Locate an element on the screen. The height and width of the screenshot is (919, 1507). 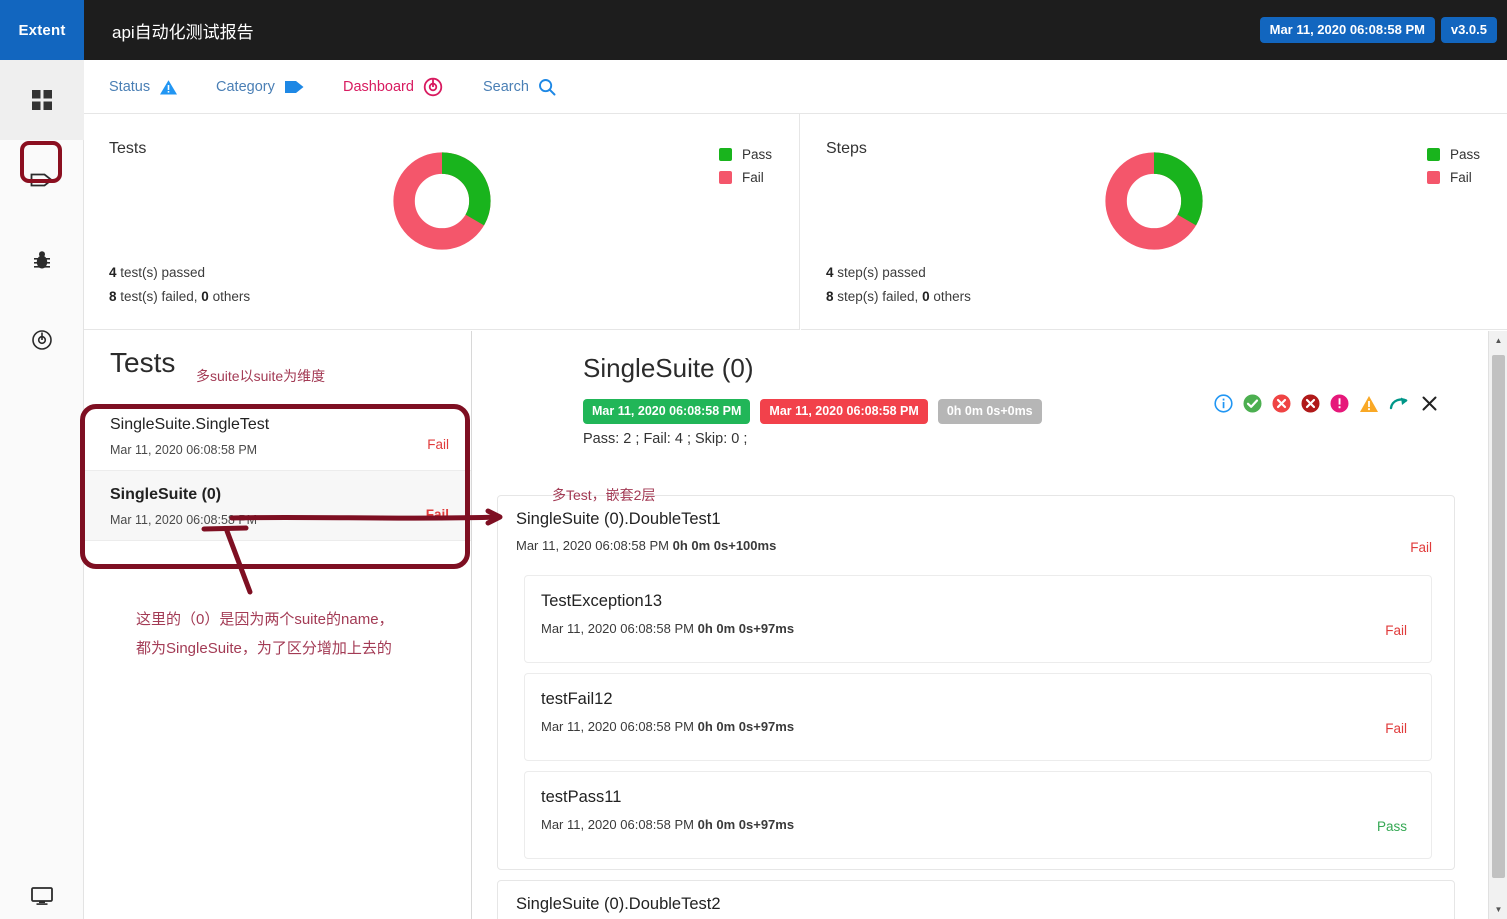
tests-others-count: 0 is located at coordinates (205, 296).